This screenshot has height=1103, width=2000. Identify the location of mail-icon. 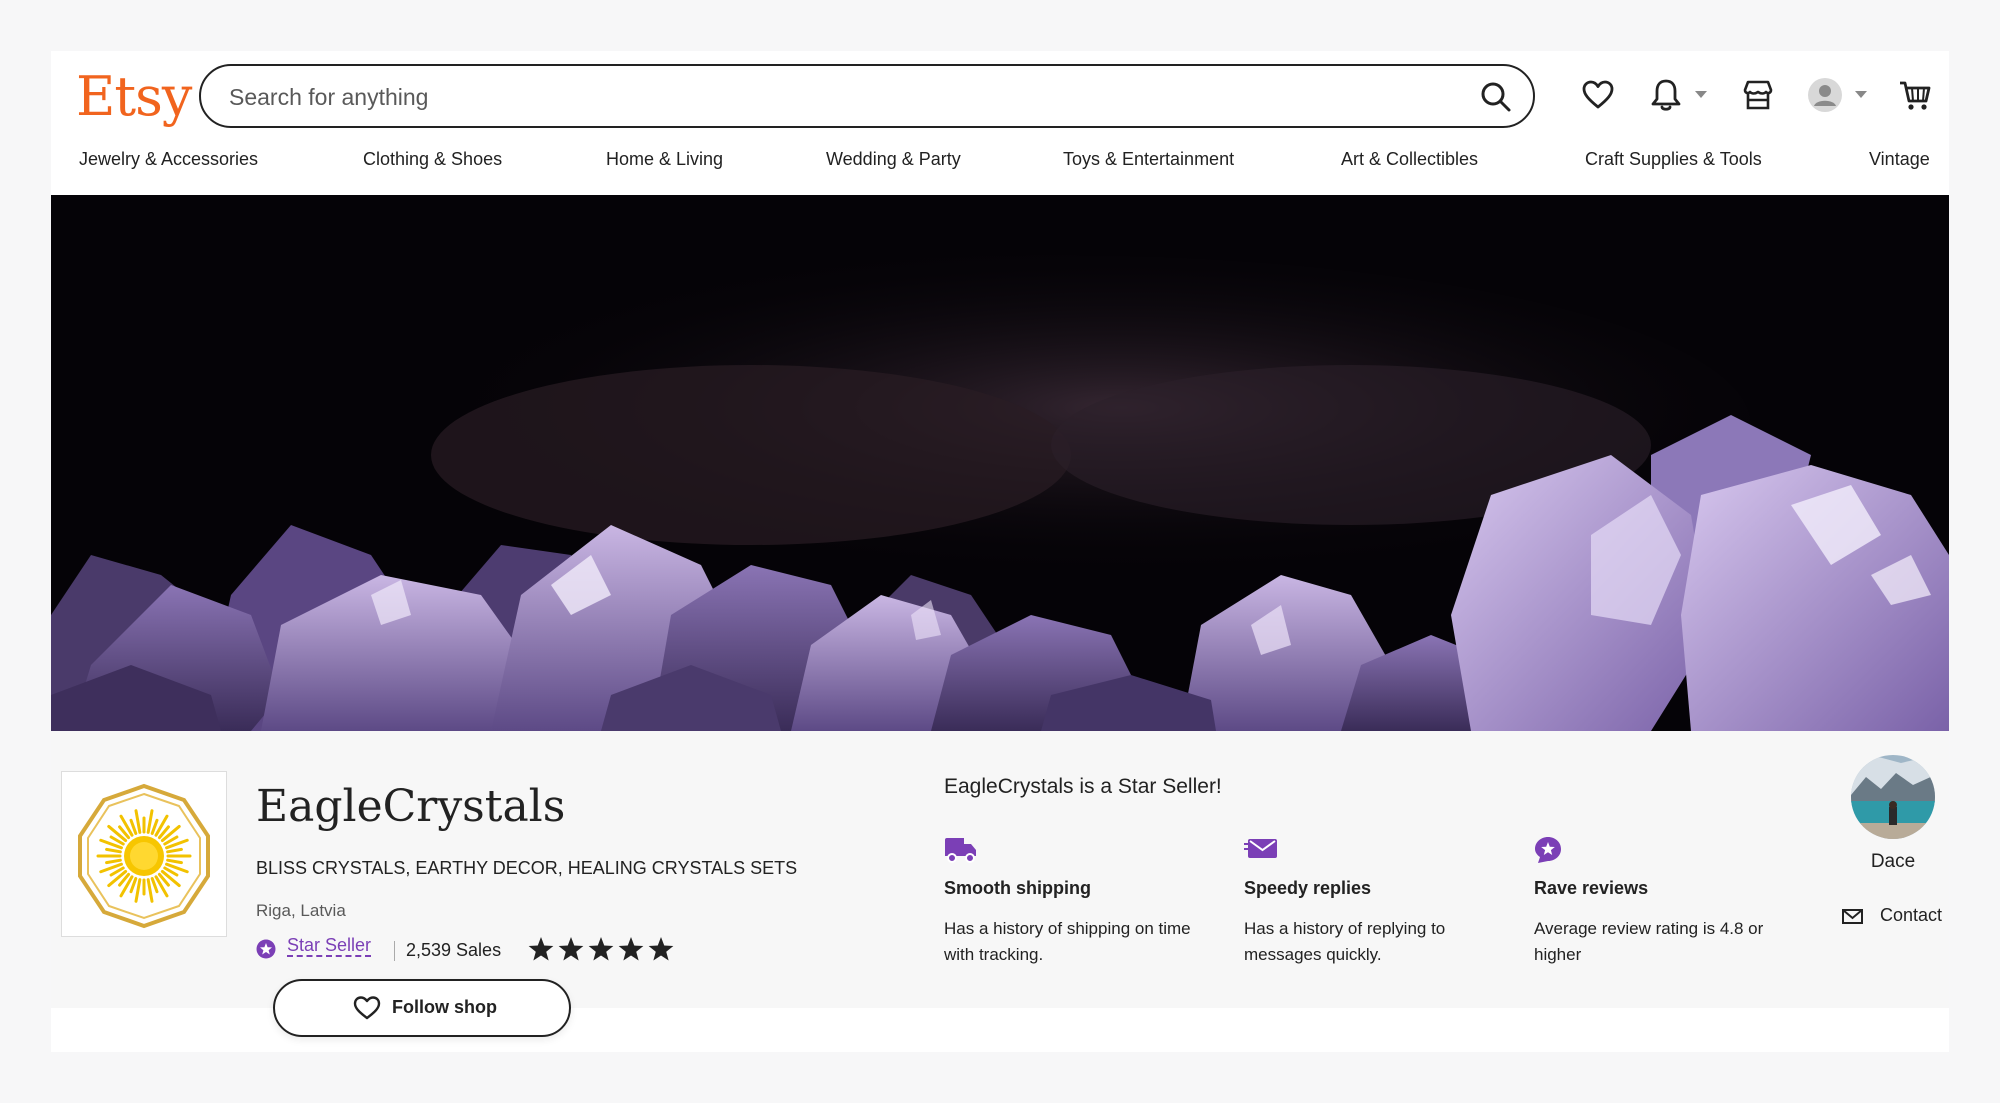
(1852, 916).